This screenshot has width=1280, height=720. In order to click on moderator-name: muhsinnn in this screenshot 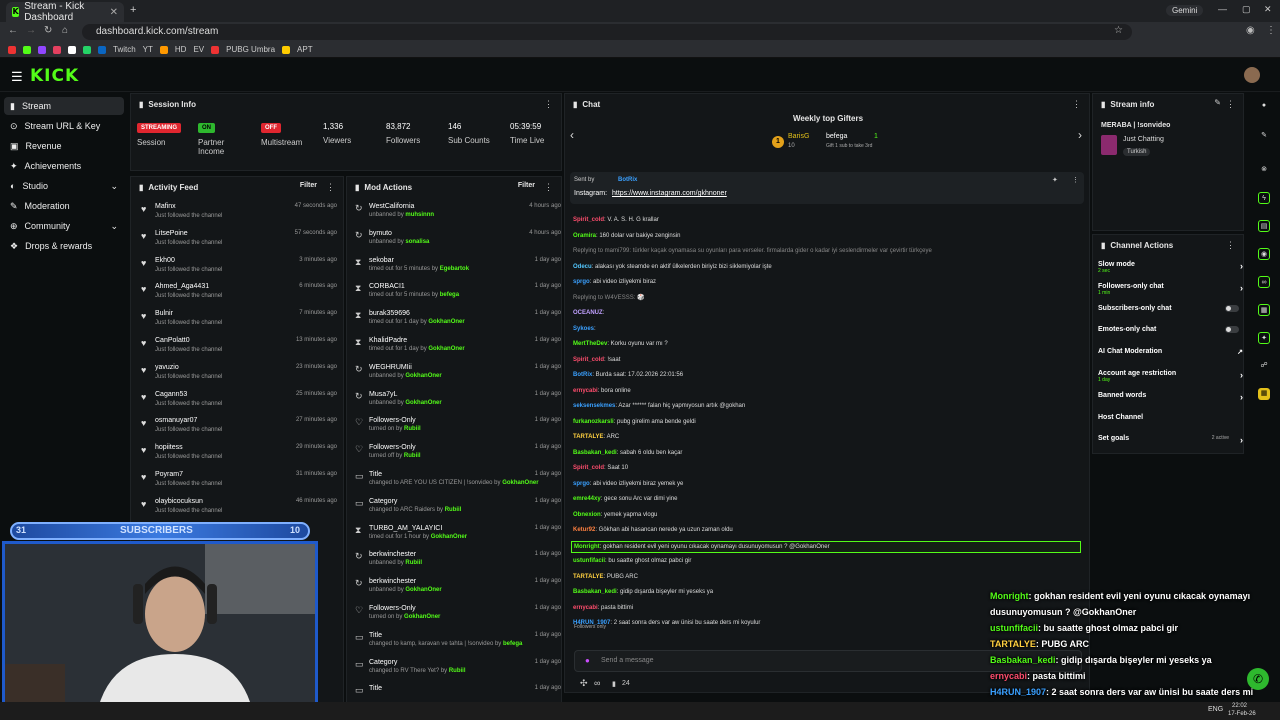, I will do `click(419, 215)`.